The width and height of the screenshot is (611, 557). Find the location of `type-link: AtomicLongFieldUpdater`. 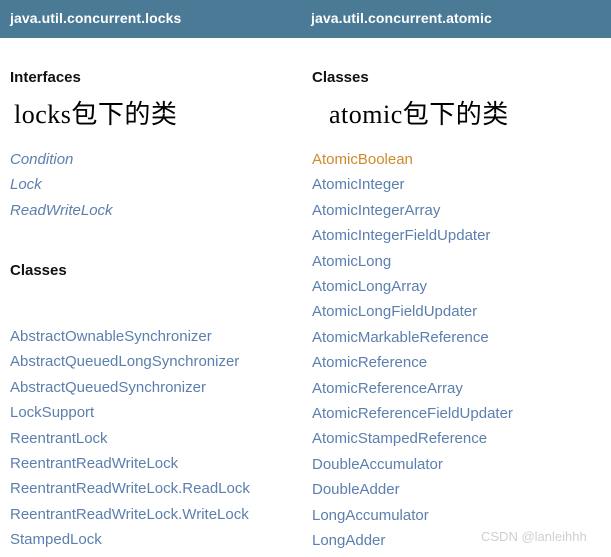

type-link: AtomicLongFieldUpdater is located at coordinates (412, 311).